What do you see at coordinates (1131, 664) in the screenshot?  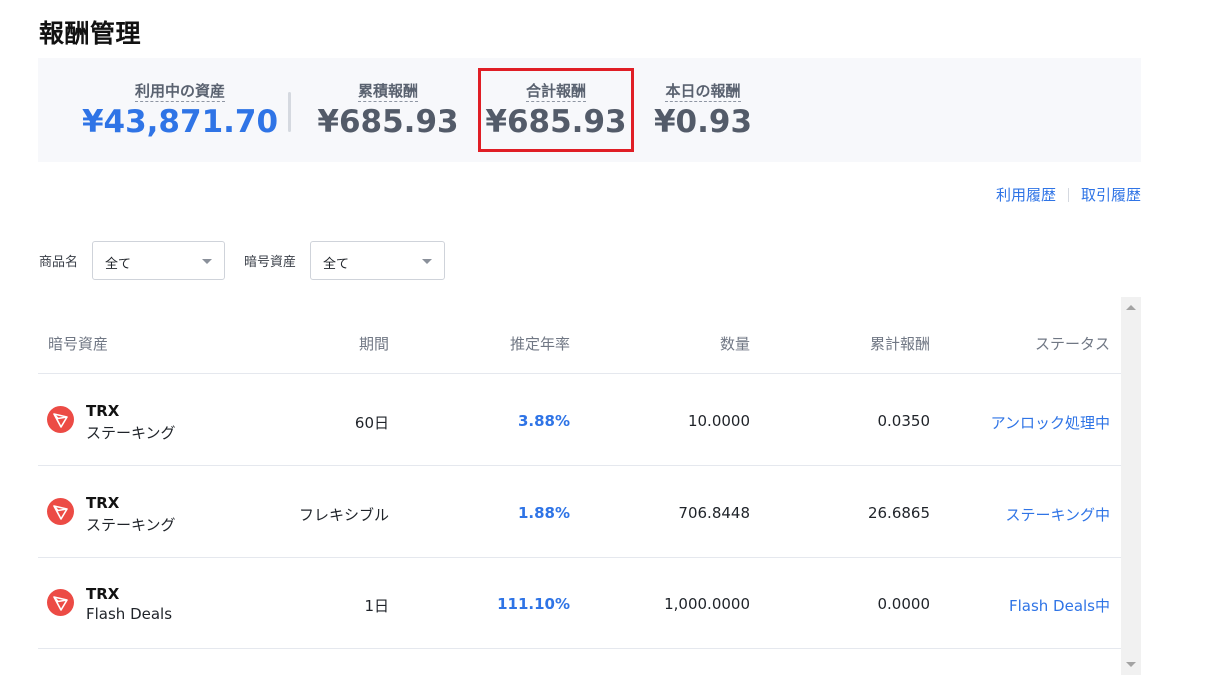 I see `scroll-down-arrow-icon` at bounding box center [1131, 664].